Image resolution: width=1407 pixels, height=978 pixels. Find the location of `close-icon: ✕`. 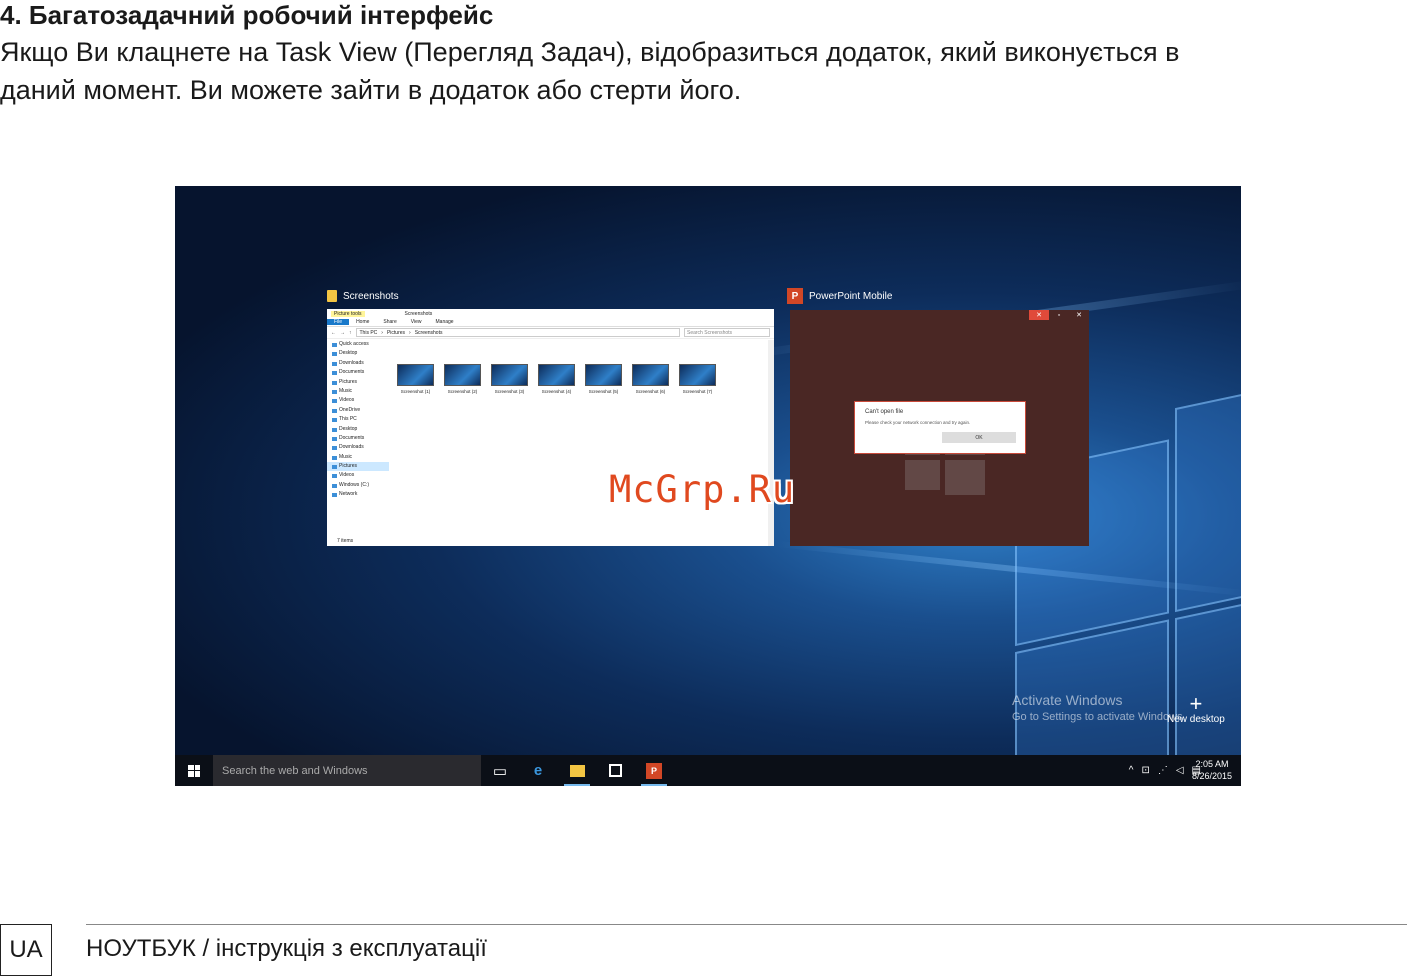

close-icon: ✕ is located at coordinates (1039, 315).